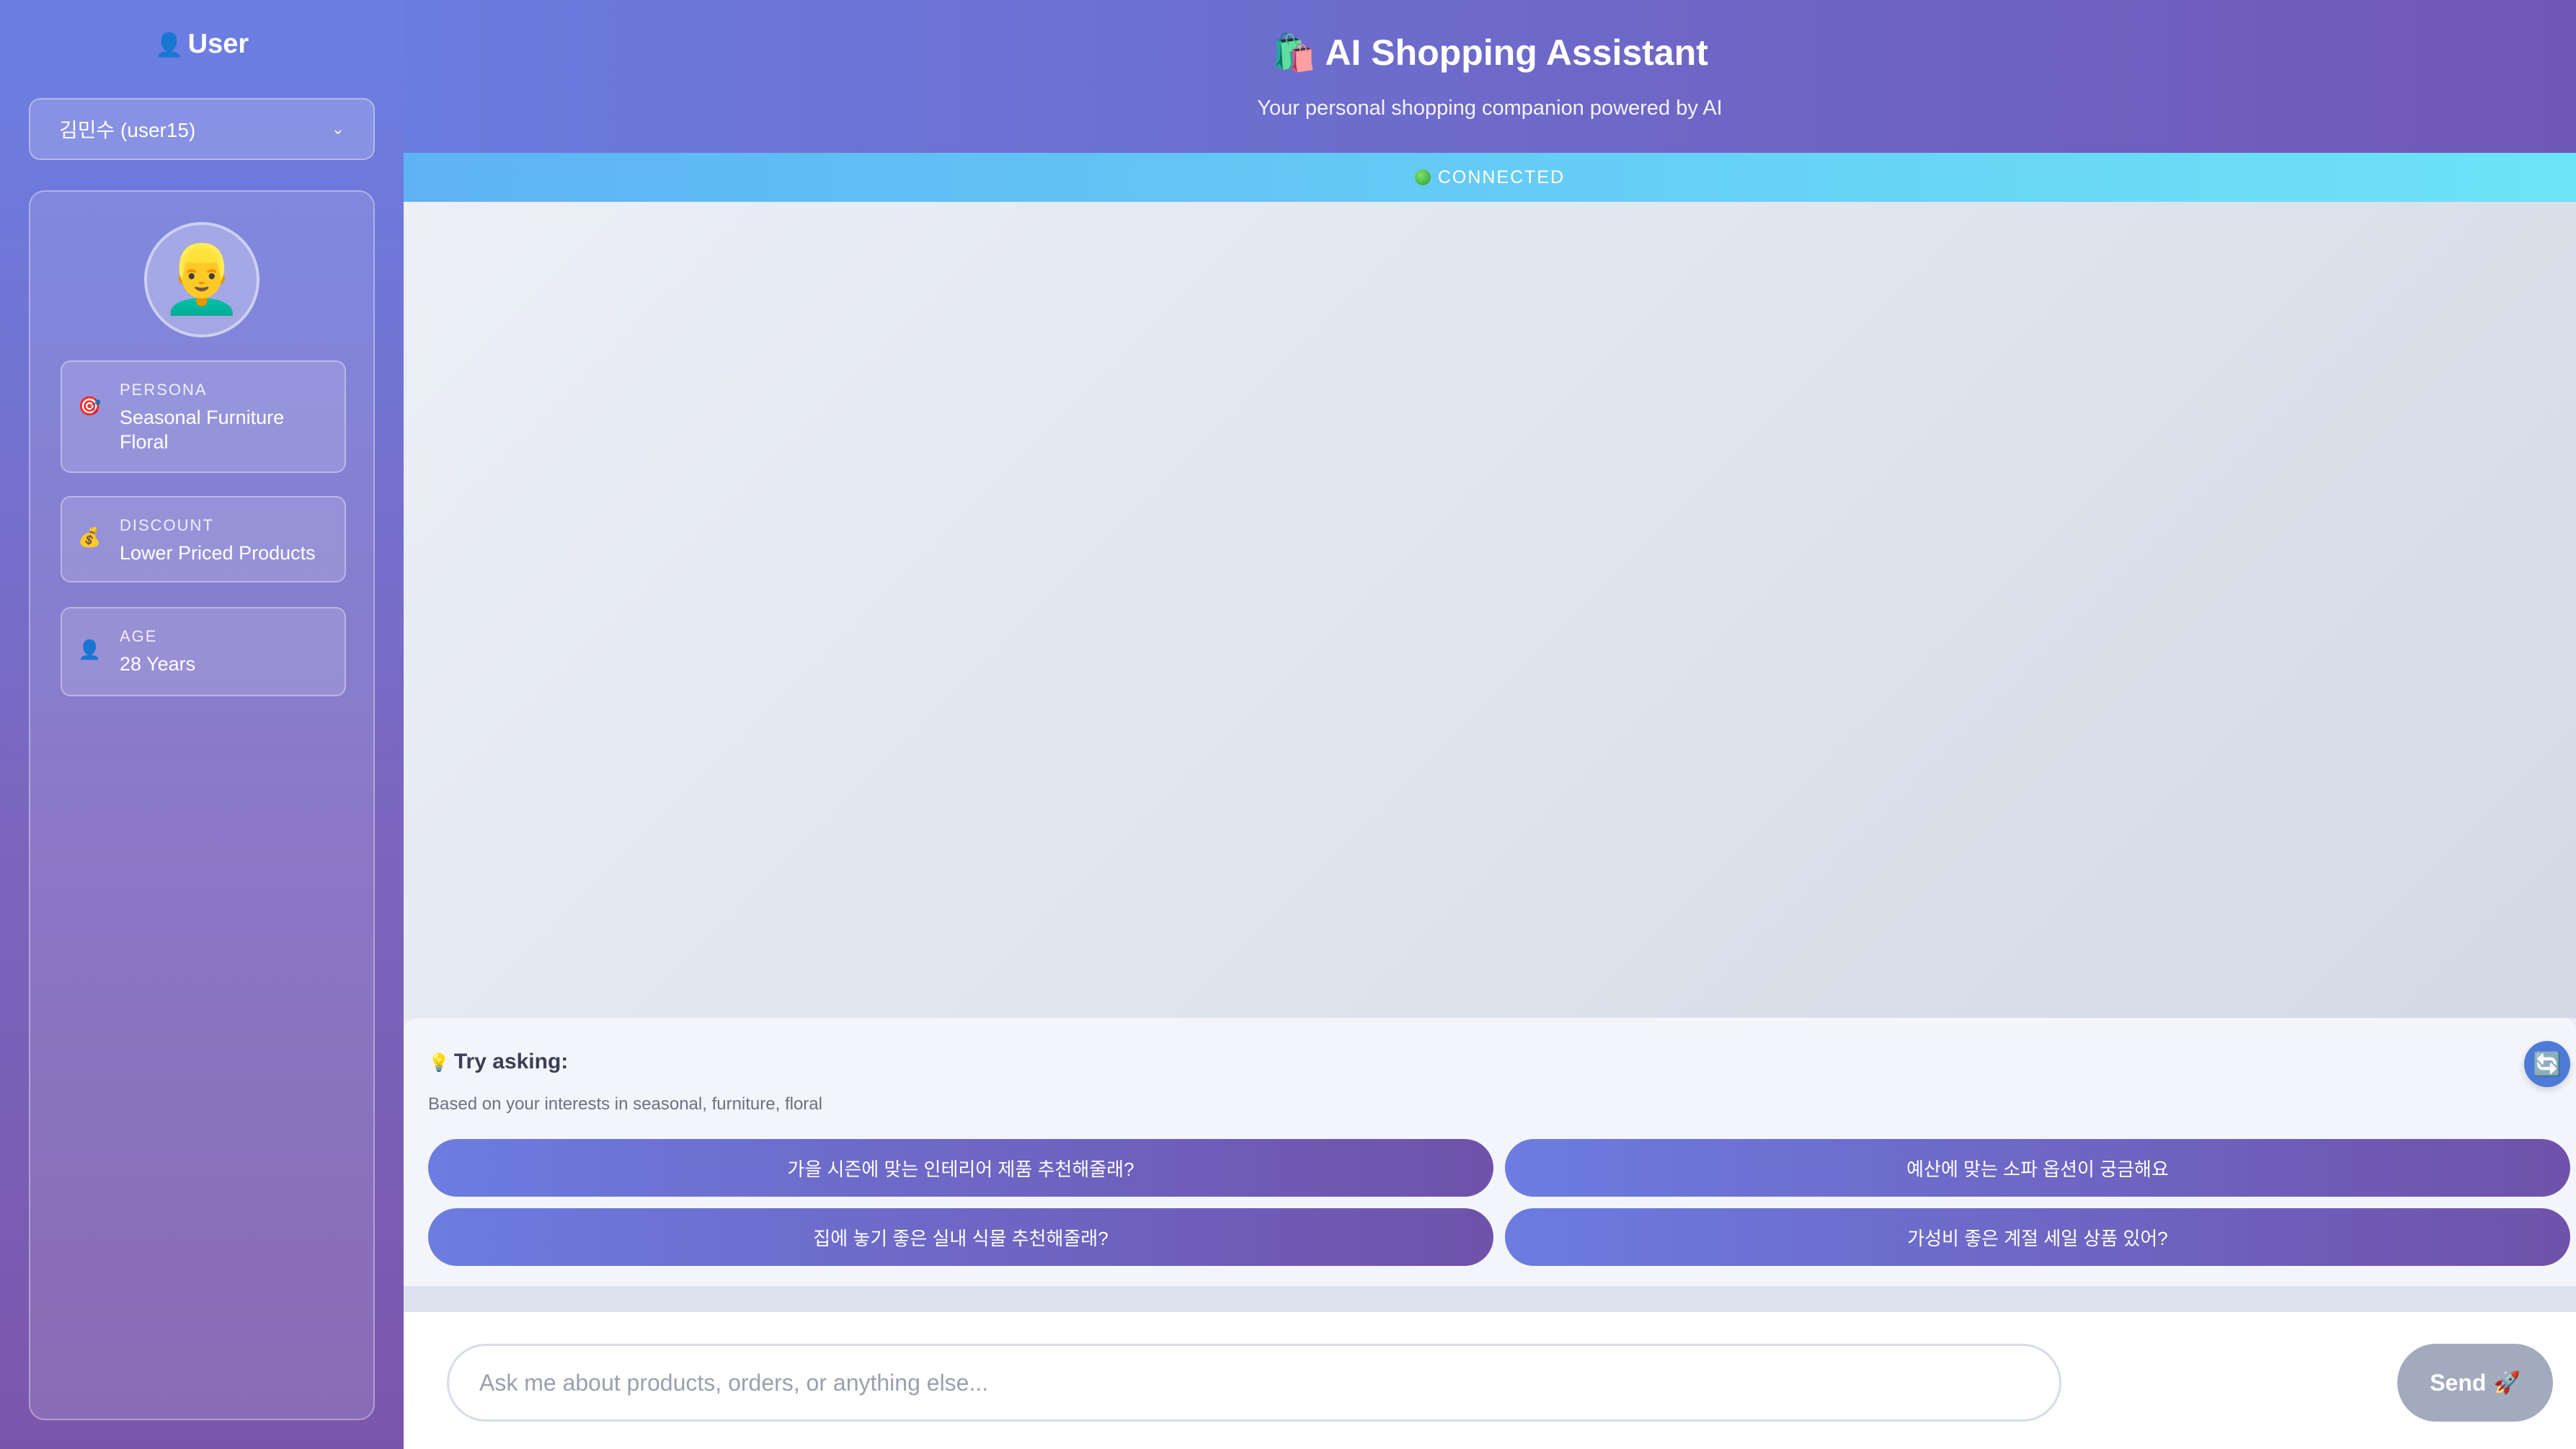  I want to click on send-button-label: Send, so click(2458, 1382).